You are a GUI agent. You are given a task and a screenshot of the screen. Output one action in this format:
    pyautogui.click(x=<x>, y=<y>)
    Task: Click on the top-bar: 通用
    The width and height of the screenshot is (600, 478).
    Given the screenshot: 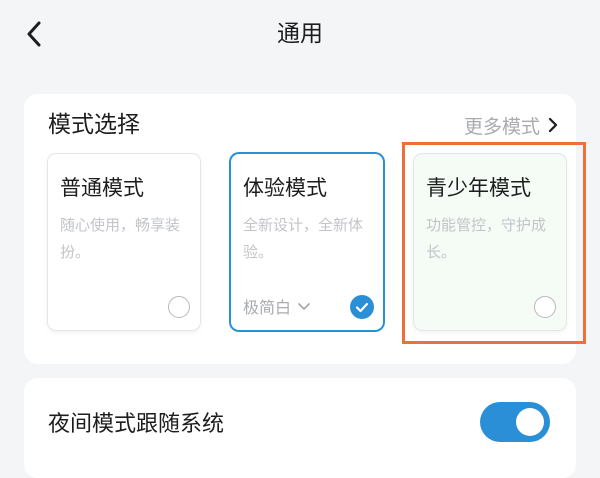 What is the action you would take?
    pyautogui.click(x=300, y=34)
    